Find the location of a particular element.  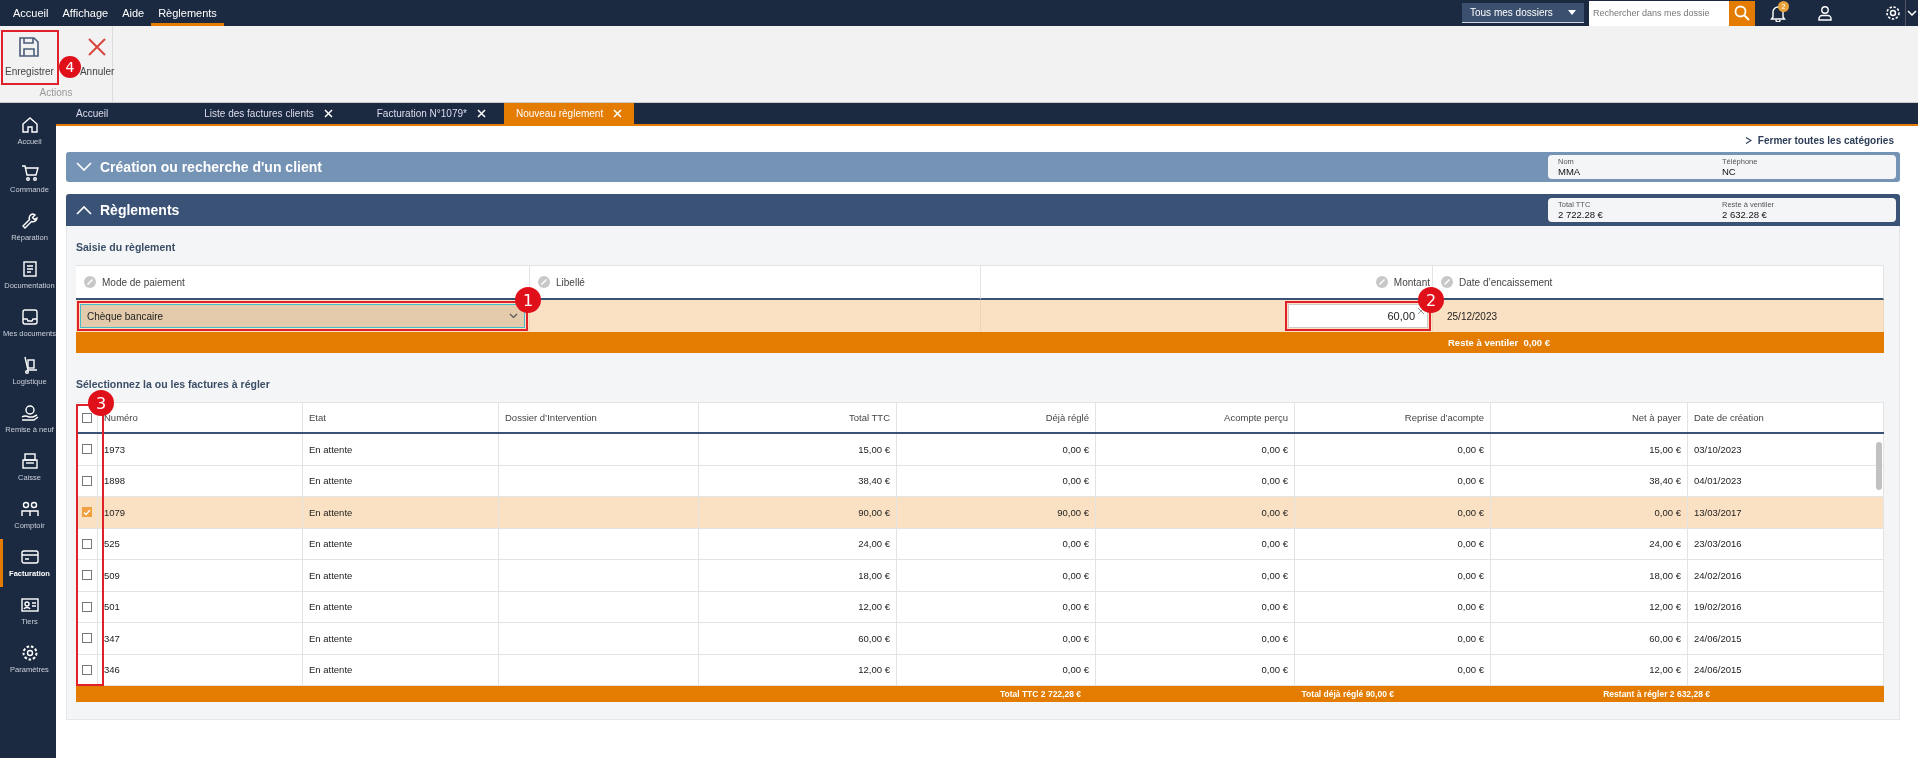

menu-item: Aide is located at coordinates (133, 13).